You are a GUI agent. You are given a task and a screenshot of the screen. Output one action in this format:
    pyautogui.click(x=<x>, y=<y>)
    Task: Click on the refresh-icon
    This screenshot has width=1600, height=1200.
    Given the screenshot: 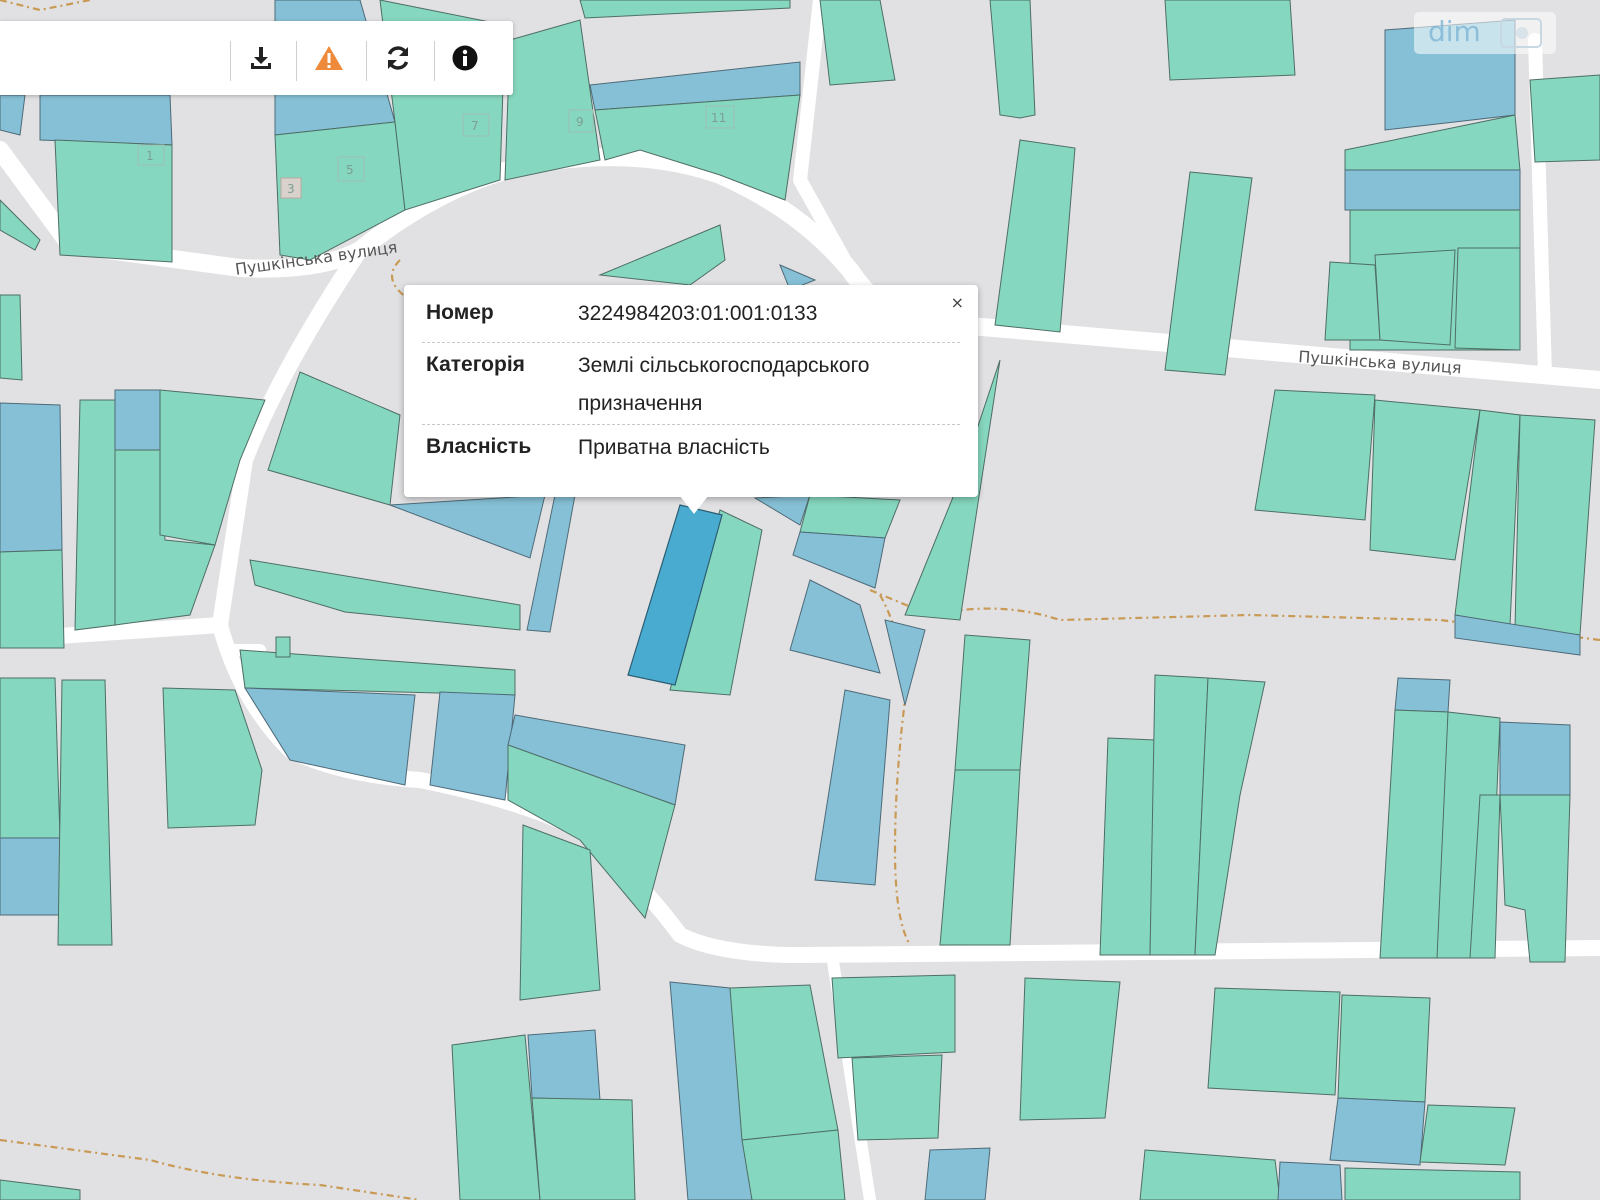 What is the action you would take?
    pyautogui.click(x=398, y=58)
    